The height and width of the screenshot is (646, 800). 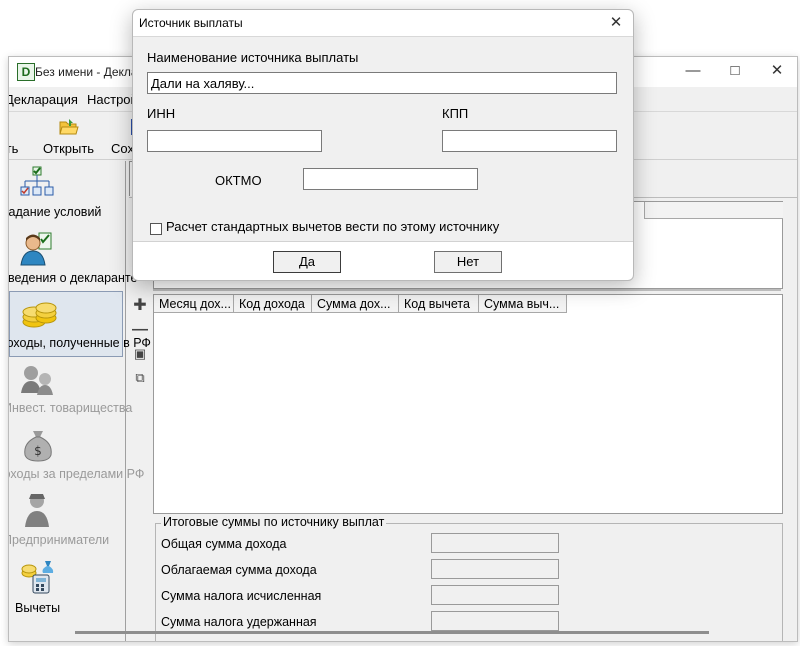 What do you see at coordinates (156, 229) in the screenshot?
I see `standard-deductions-checkbox` at bounding box center [156, 229].